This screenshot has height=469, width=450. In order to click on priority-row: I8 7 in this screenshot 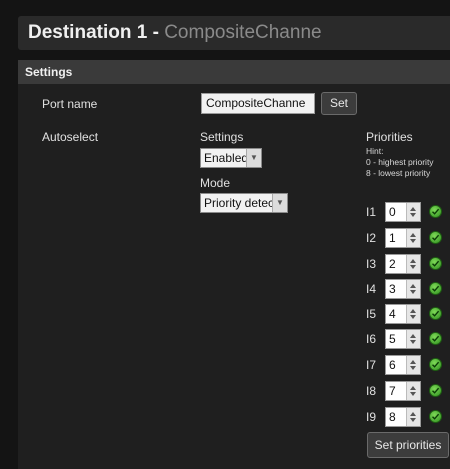, I will do `click(408, 391)`.